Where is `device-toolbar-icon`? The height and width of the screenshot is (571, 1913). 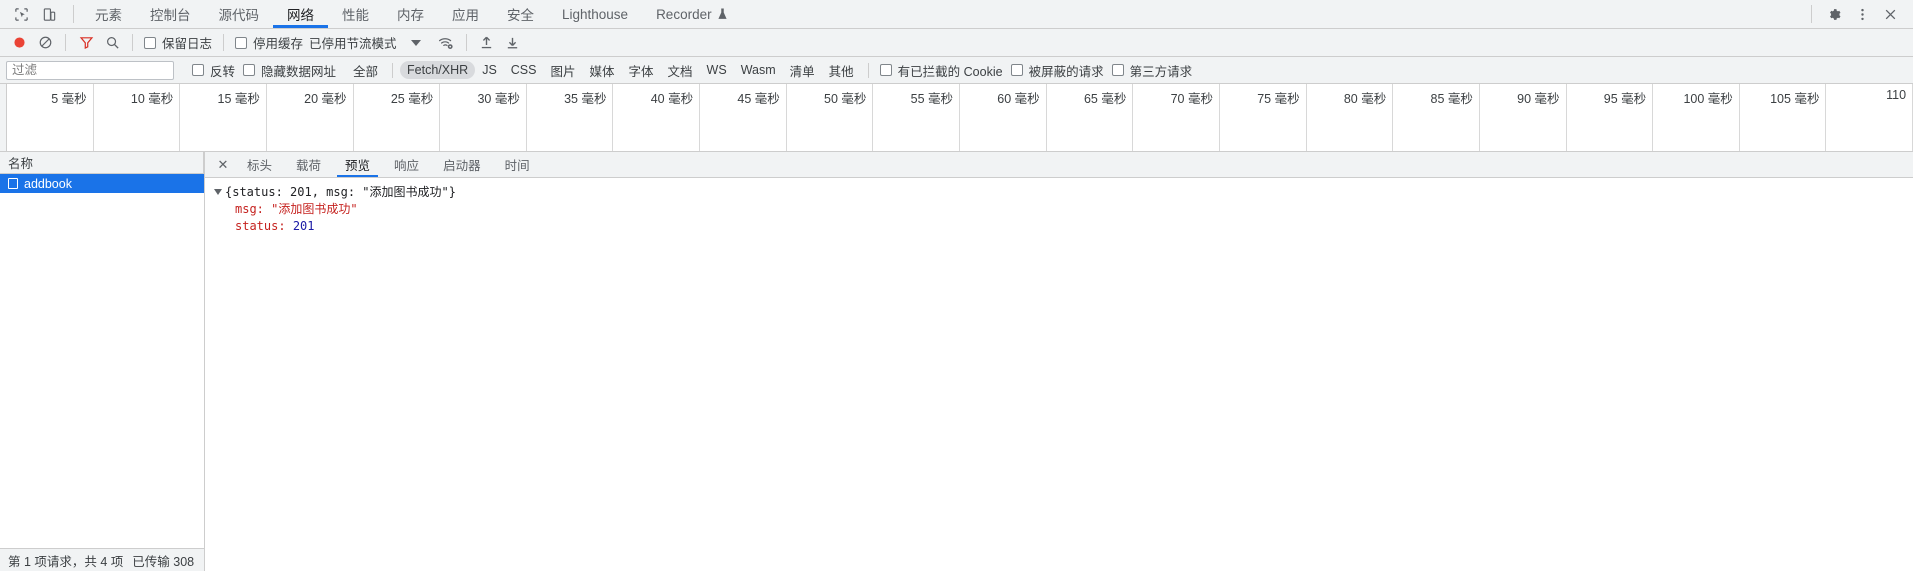
device-toolbar-icon is located at coordinates (49, 14).